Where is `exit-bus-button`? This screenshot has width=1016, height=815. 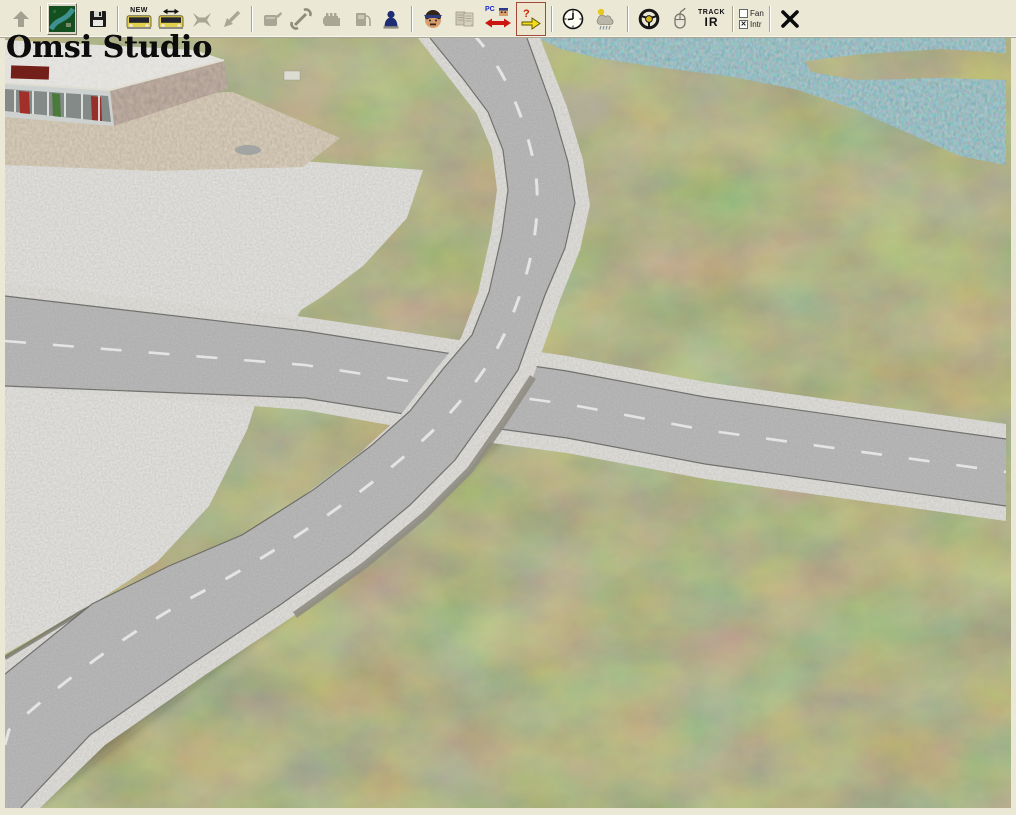 exit-bus-button is located at coordinates (232, 19).